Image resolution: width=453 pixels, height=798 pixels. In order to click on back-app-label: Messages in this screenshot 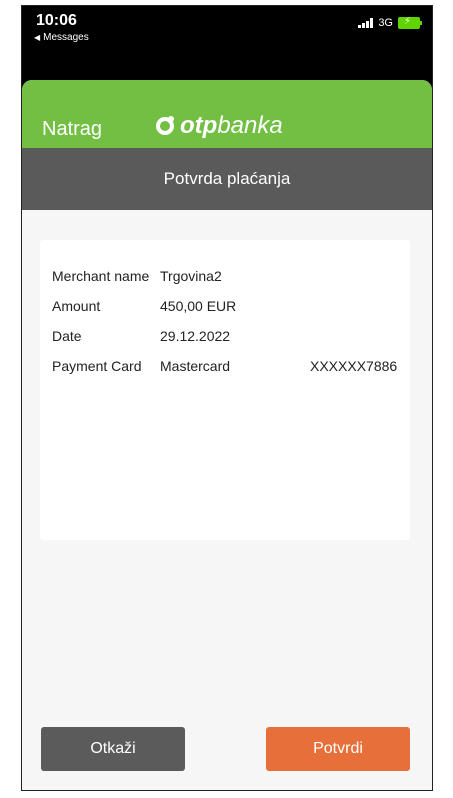, I will do `click(66, 37)`.